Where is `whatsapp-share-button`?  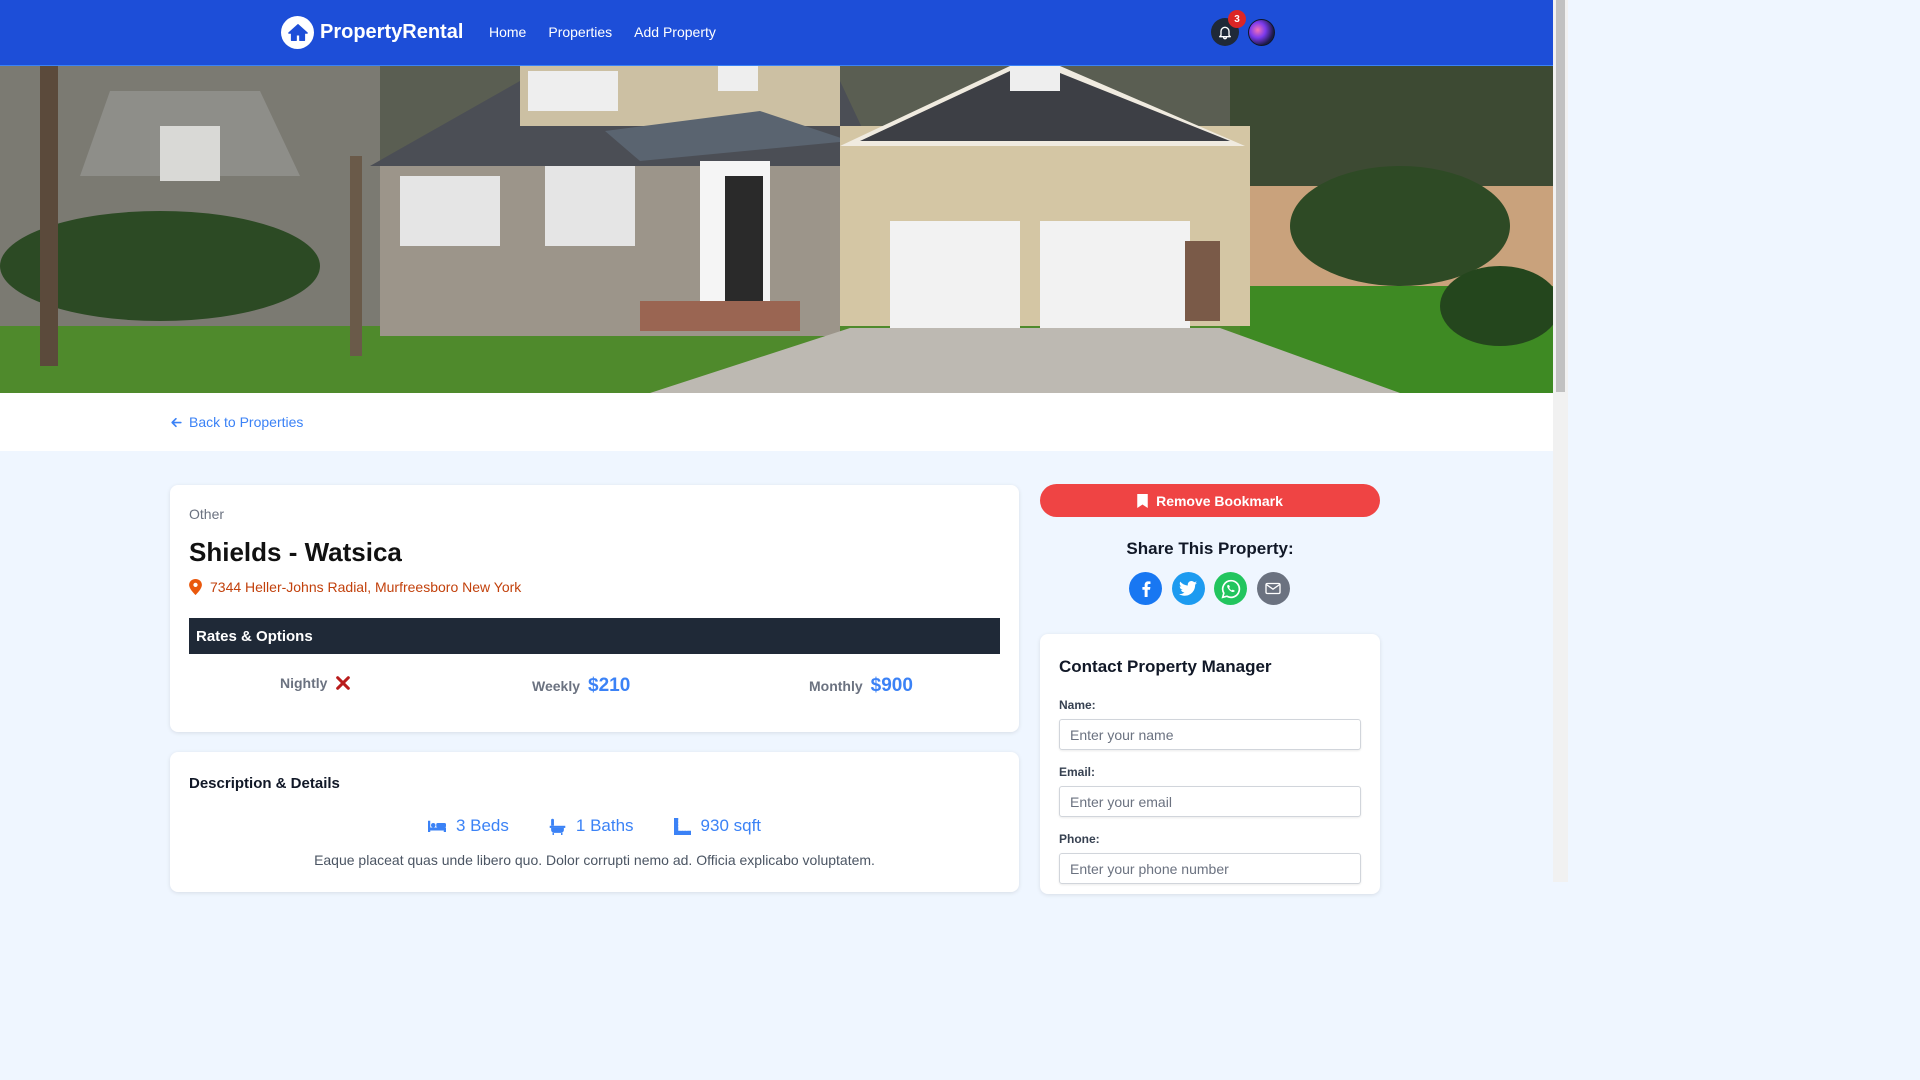
whatsapp-share-button is located at coordinates (1230, 588).